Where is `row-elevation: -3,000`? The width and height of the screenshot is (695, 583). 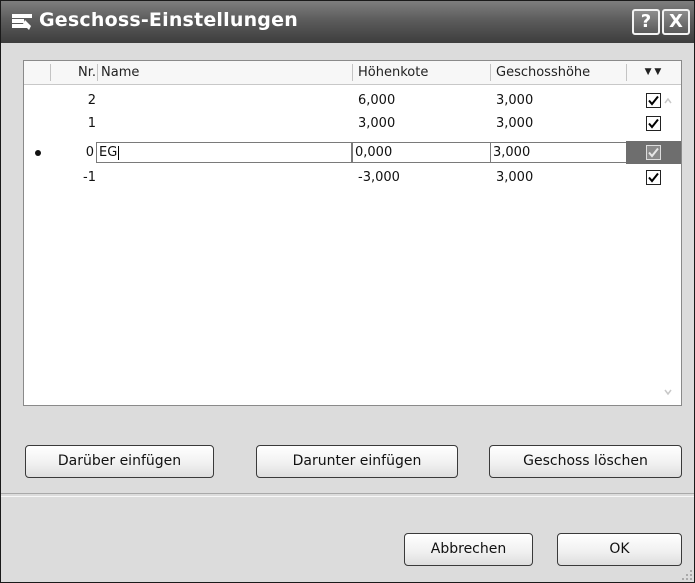 row-elevation: -3,000 is located at coordinates (379, 177).